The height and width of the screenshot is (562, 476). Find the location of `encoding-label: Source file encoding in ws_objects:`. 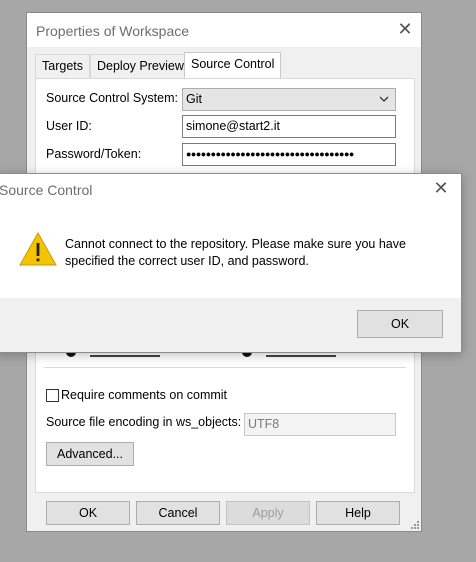

encoding-label: Source file encoding in ws_objects: is located at coordinates (144, 422).